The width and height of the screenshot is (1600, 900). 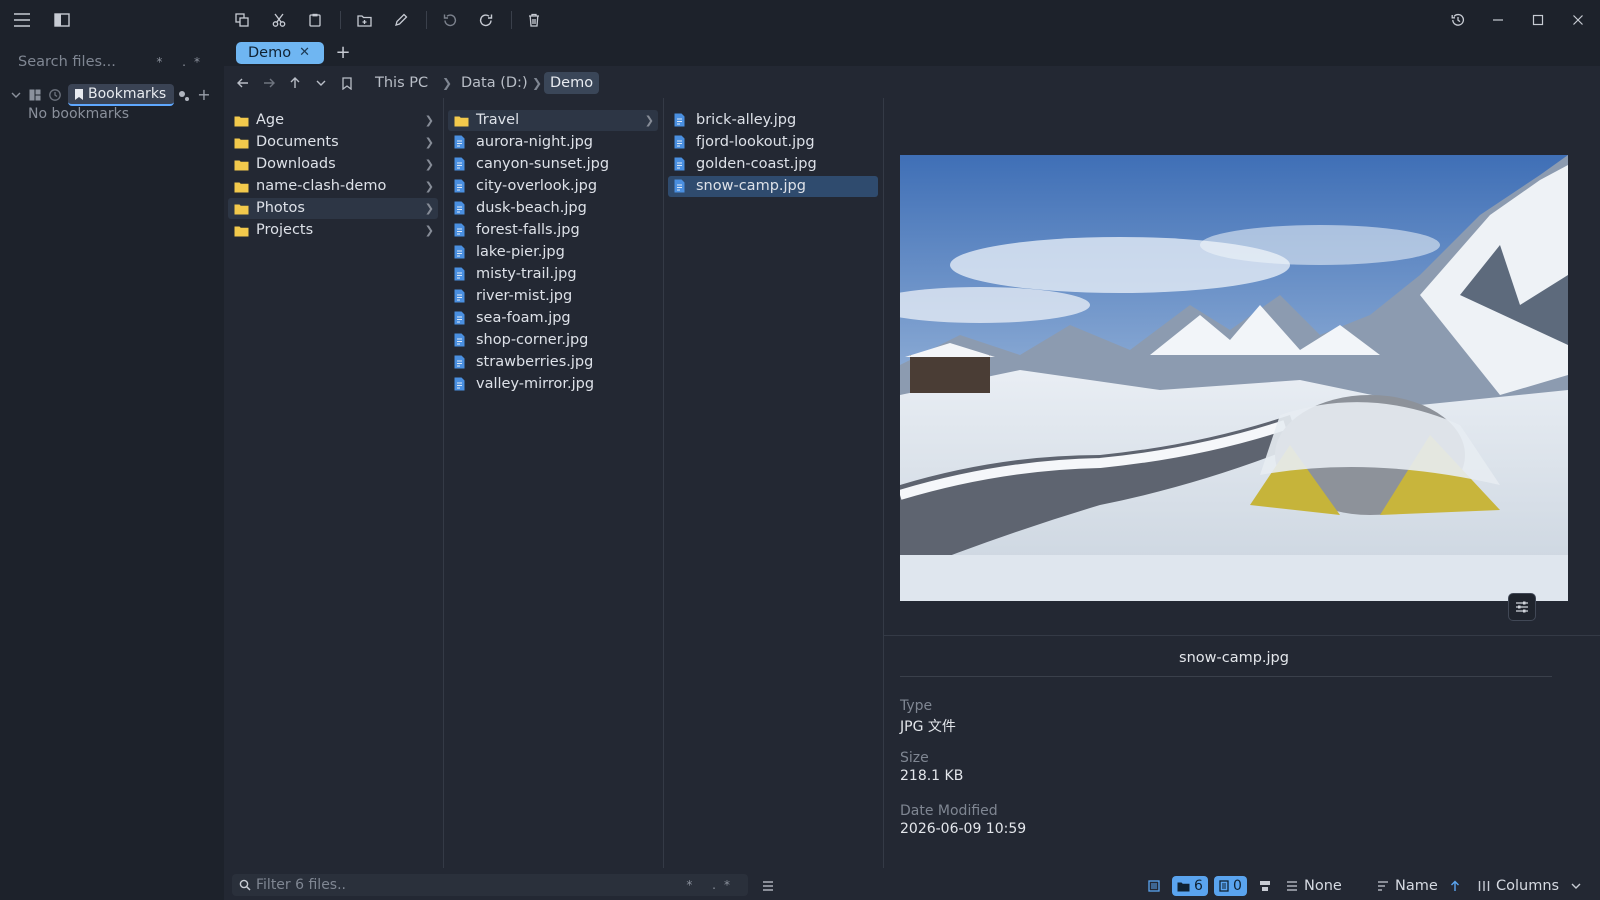 I want to click on filter-menu-icon, so click(x=768, y=886).